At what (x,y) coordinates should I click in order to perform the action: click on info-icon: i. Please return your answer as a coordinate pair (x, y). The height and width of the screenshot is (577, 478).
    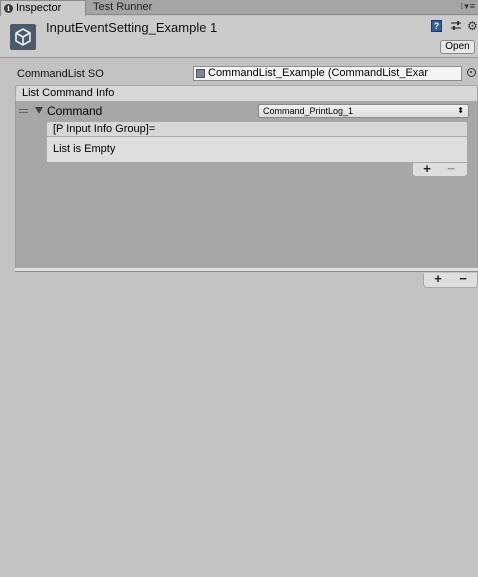
    Looking at the image, I should click on (8, 8).